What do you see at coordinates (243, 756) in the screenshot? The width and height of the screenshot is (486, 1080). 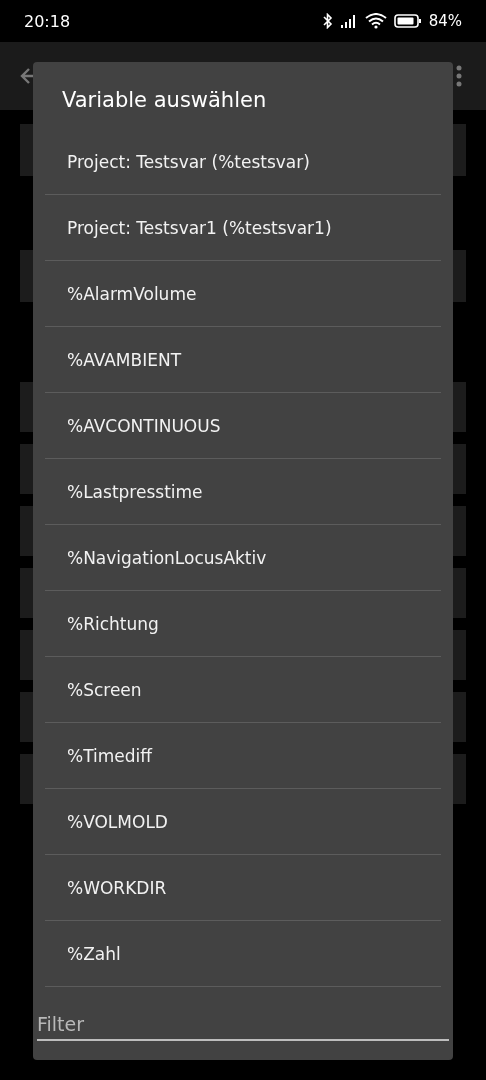 I see `variable-item: %Timediff` at bounding box center [243, 756].